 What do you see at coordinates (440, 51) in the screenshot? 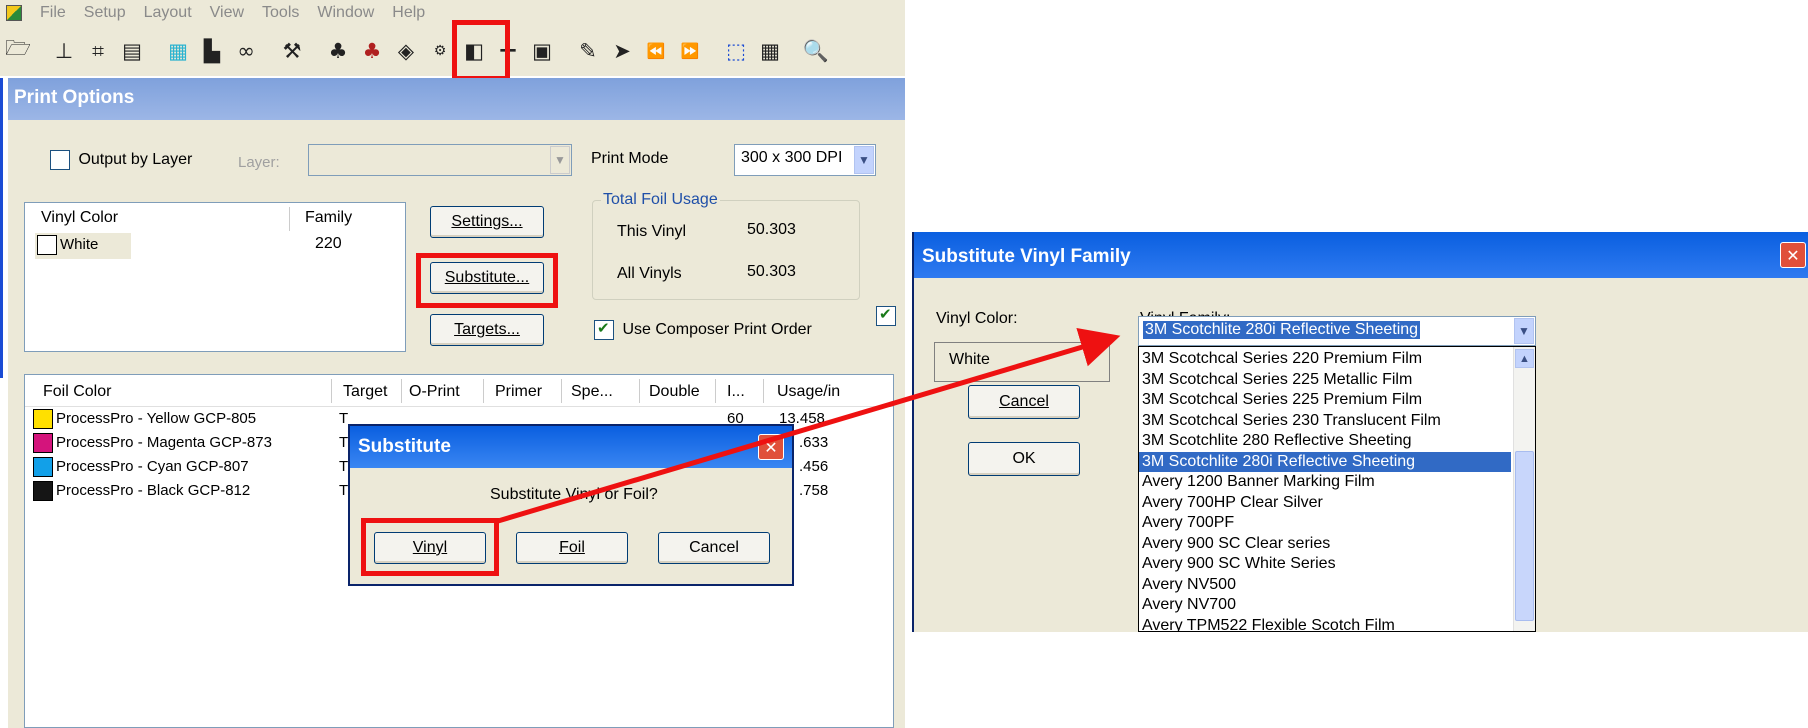
I see `print-options-icon: ⚙` at bounding box center [440, 51].